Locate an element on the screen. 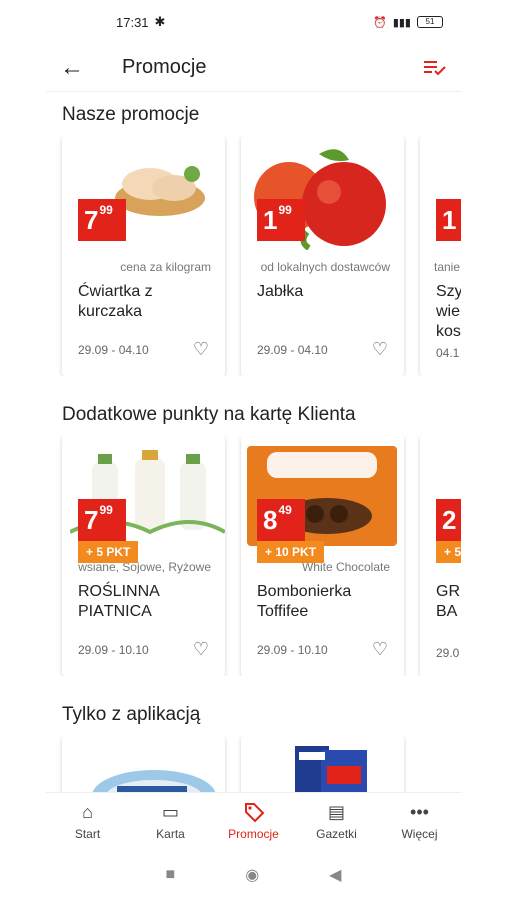 The image size is (506, 900). alarm-icon: ⏰ is located at coordinates (380, 22).